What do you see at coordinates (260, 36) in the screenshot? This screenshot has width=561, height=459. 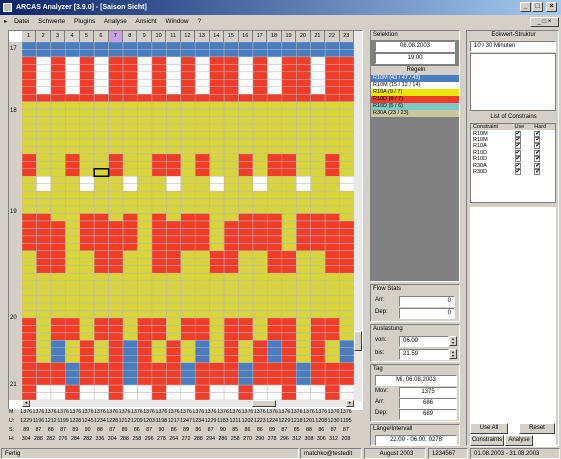 I see `column-header-cell: 17` at bounding box center [260, 36].